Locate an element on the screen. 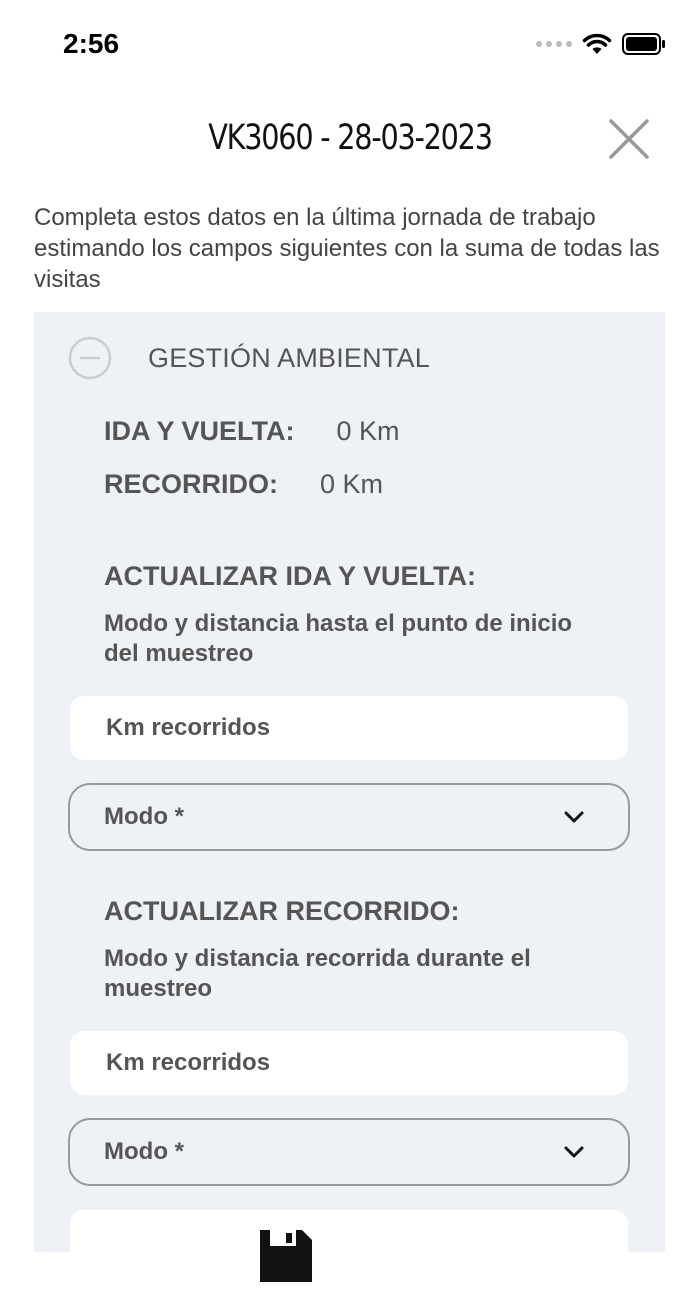 The width and height of the screenshot is (700, 1290). cellular-signal-icon is located at coordinates (554, 44).